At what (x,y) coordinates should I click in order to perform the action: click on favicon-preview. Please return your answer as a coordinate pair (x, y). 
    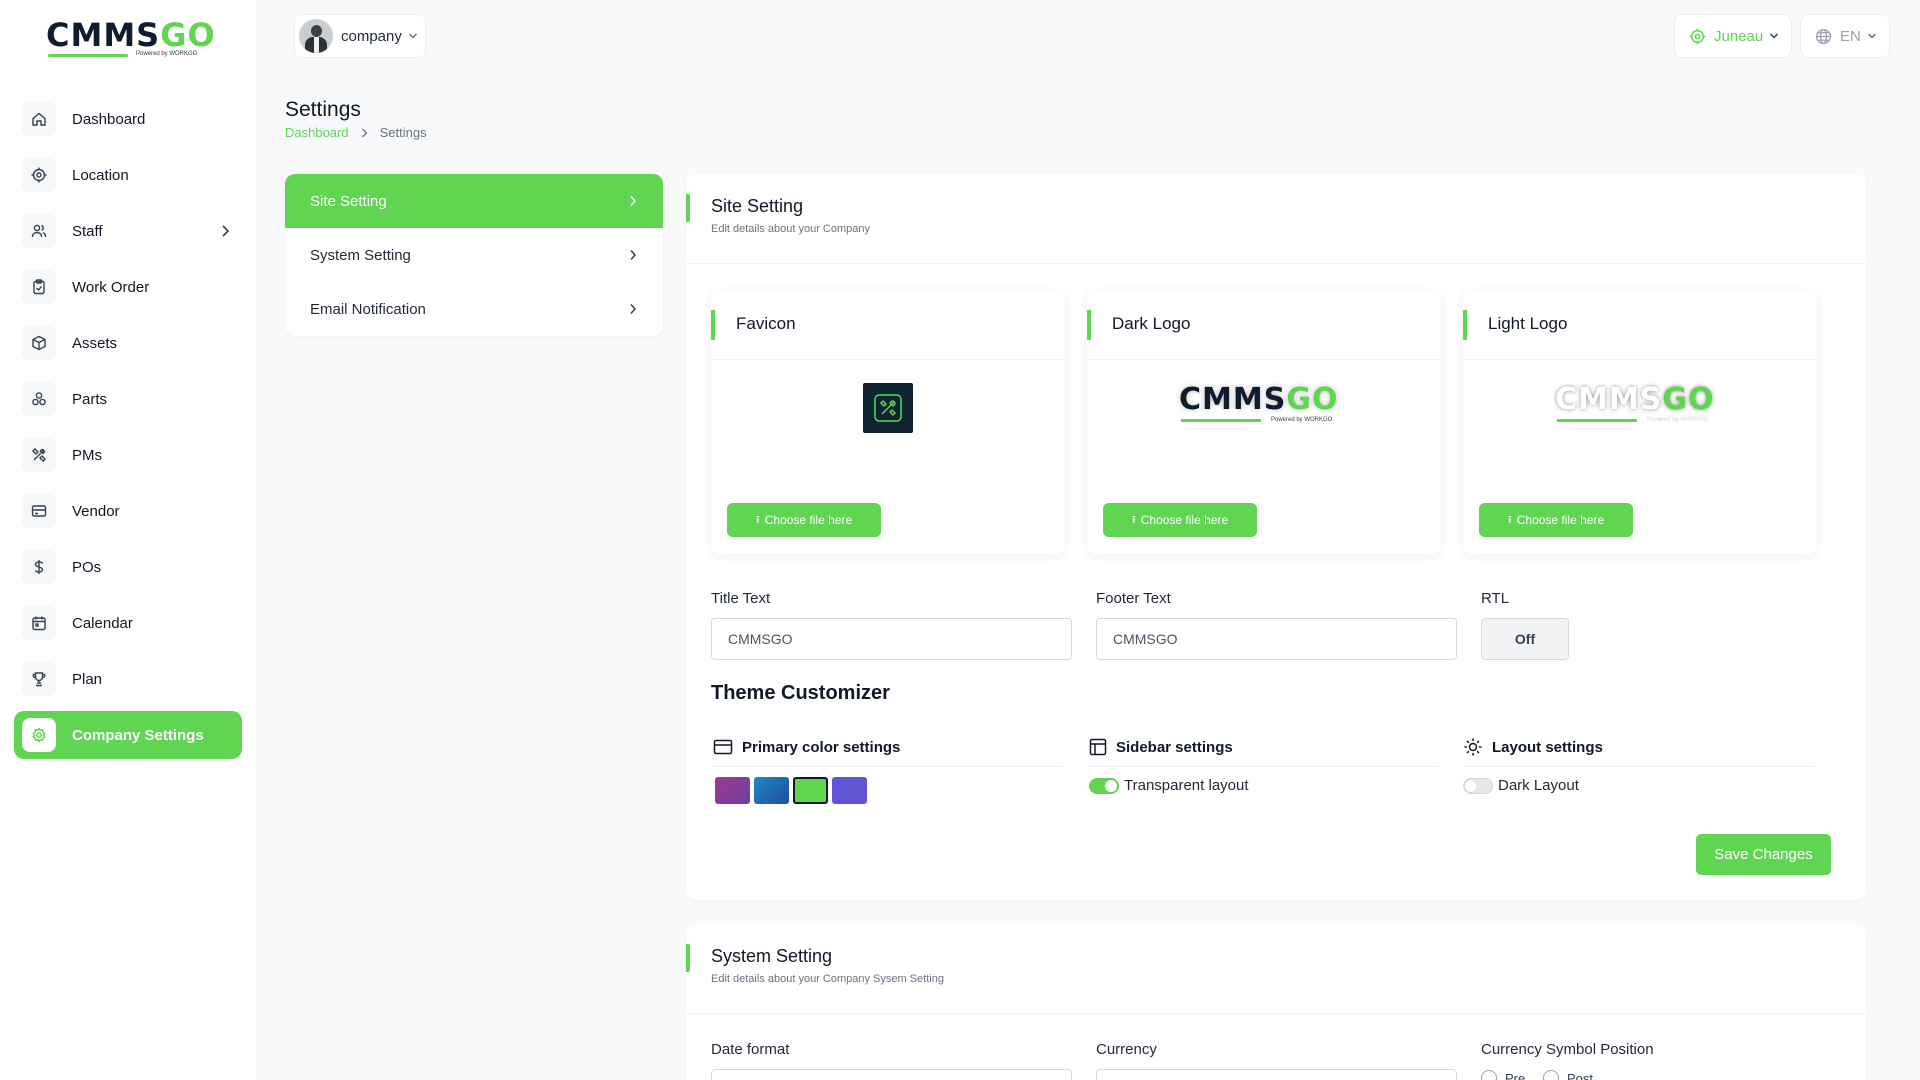
    Looking at the image, I should click on (888, 408).